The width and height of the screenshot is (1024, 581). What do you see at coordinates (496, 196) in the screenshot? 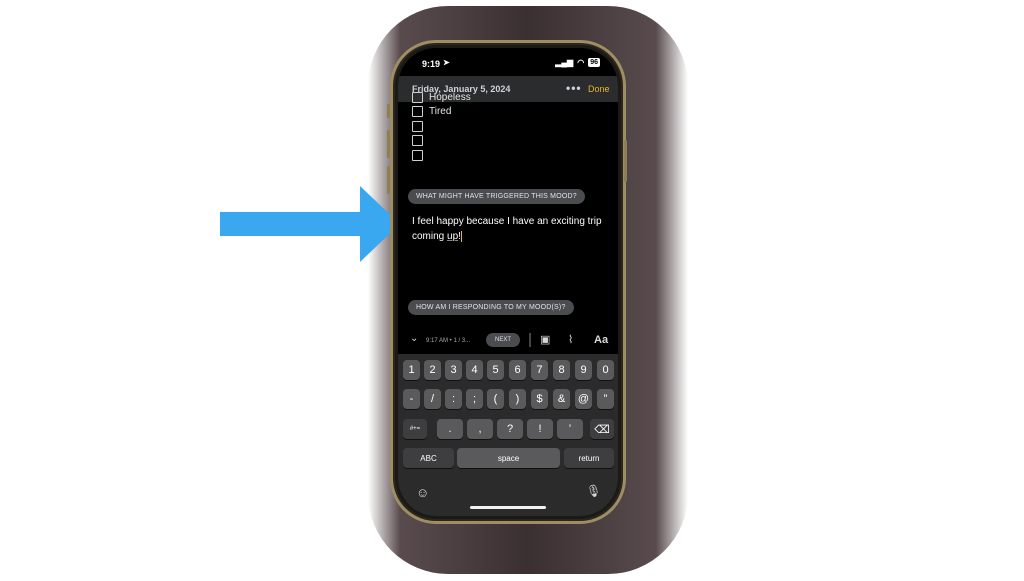
I see `trigger-prompt: WHAT MIGHT HAVE TRIGGERED THIS MOOD?` at bounding box center [496, 196].